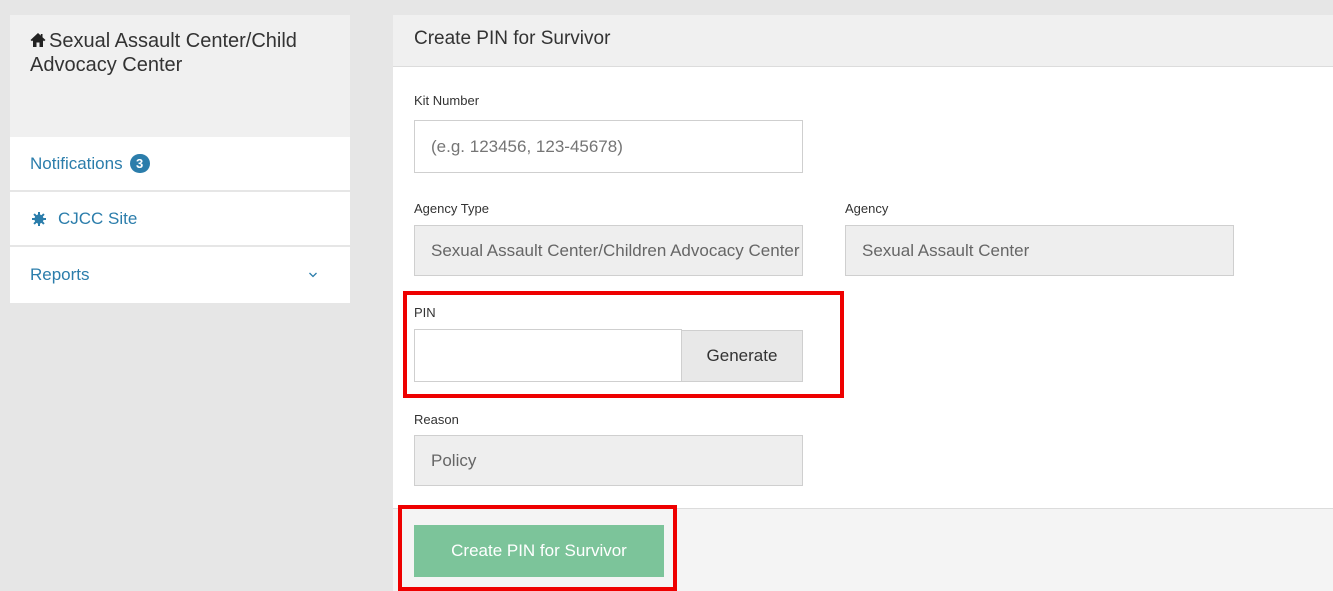 The image size is (1333, 591). I want to click on notifications-label: Notifications, so click(76, 163).